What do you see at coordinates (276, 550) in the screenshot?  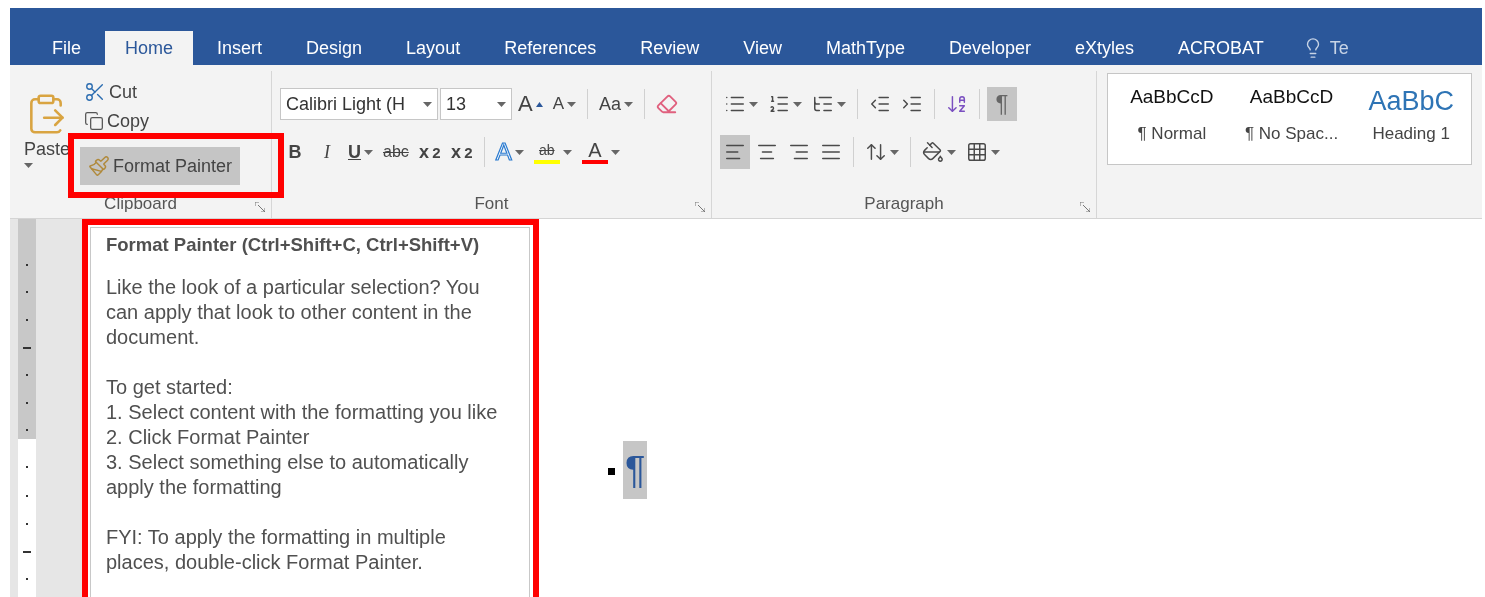 I see `tooltip-text: FYI: To apply the formatting in multiple places, double-click Format Painter.` at bounding box center [276, 550].